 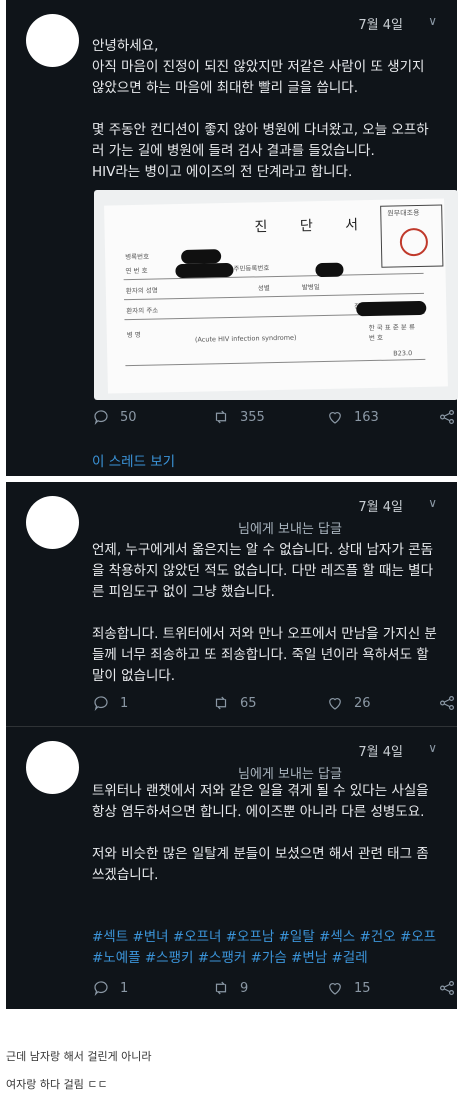 I want to click on retweet-count: 9, so click(x=244, y=988).